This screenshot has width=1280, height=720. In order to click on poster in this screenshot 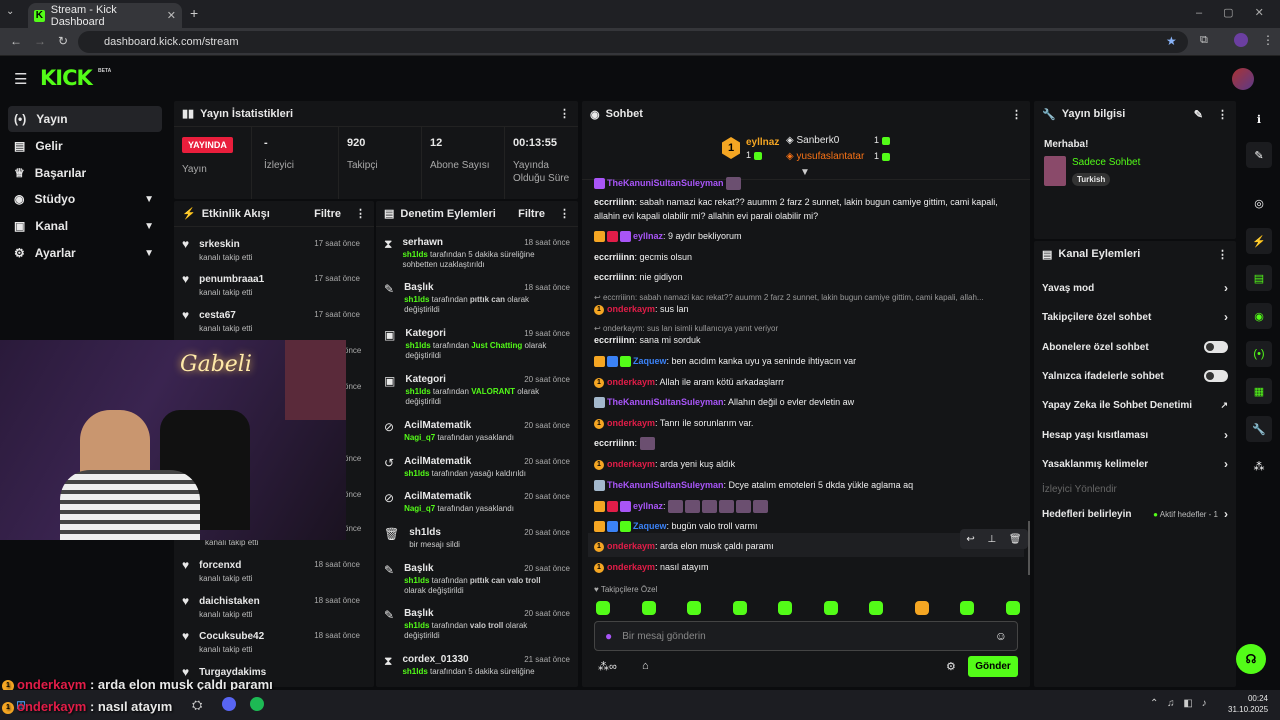, I will do `click(315, 380)`.